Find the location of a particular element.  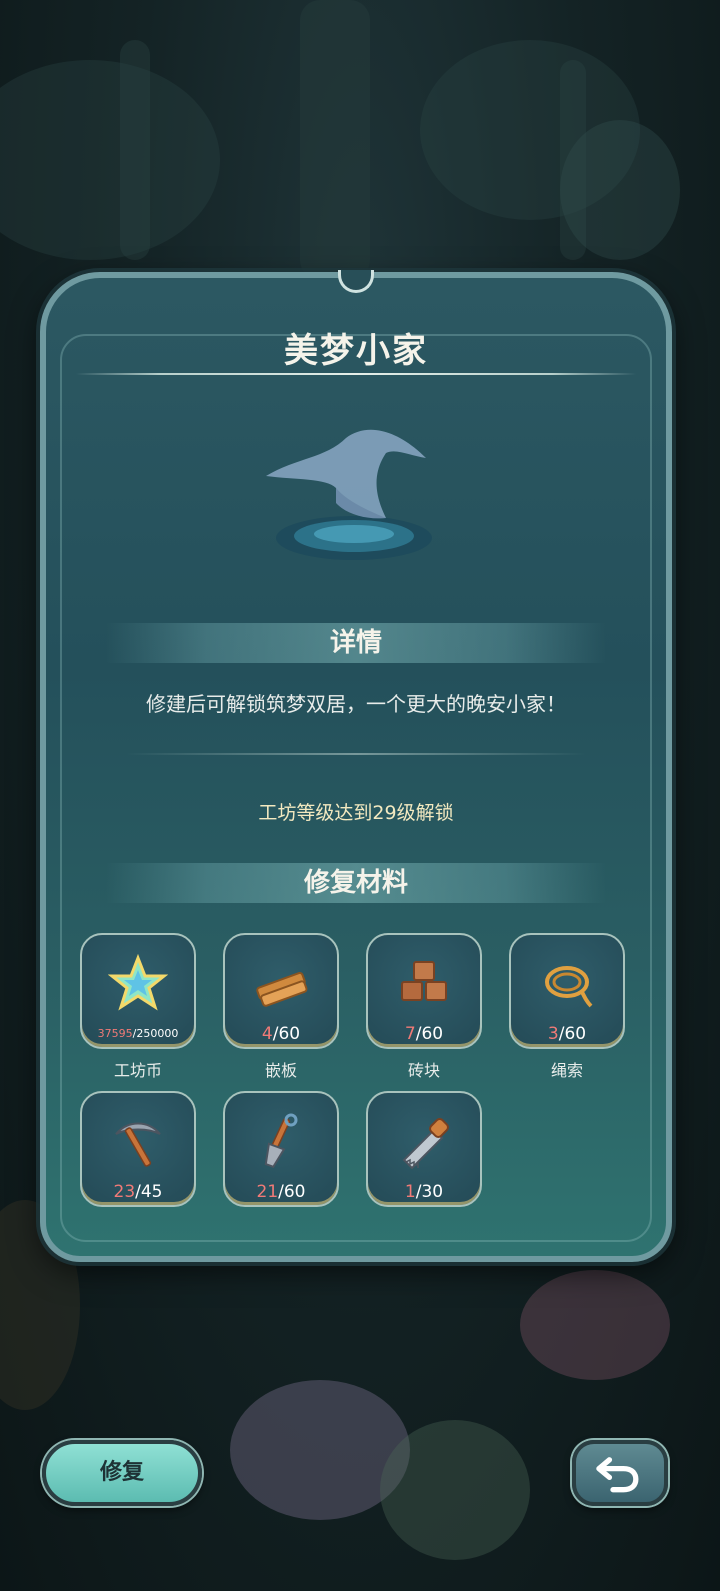

material-count: 4/60 is located at coordinates (281, 1034).